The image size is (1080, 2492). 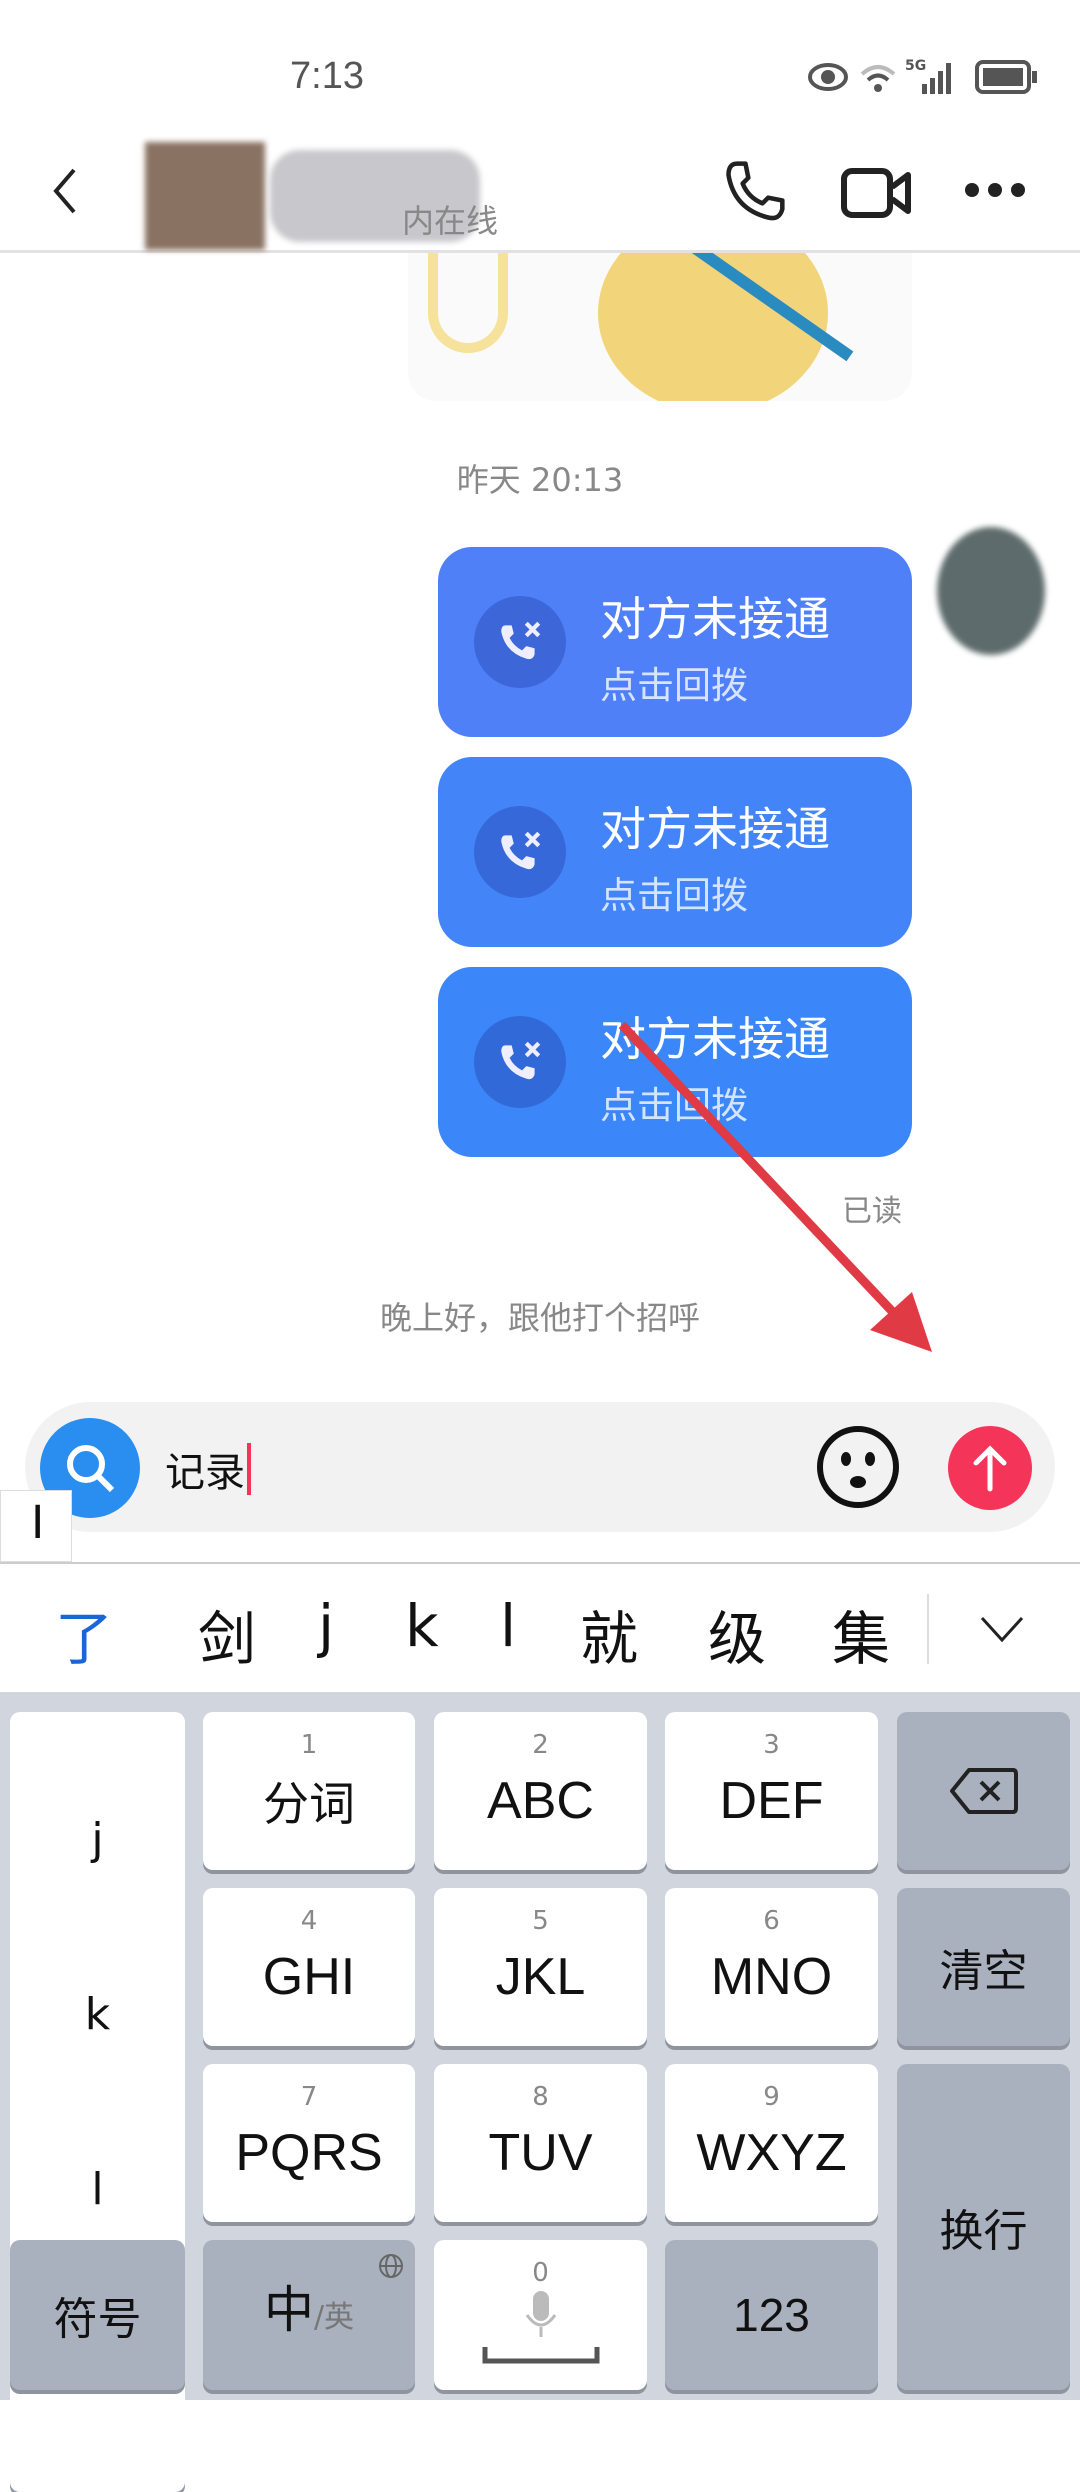 I want to click on key-3: 3 DEF, so click(x=771, y=1791).